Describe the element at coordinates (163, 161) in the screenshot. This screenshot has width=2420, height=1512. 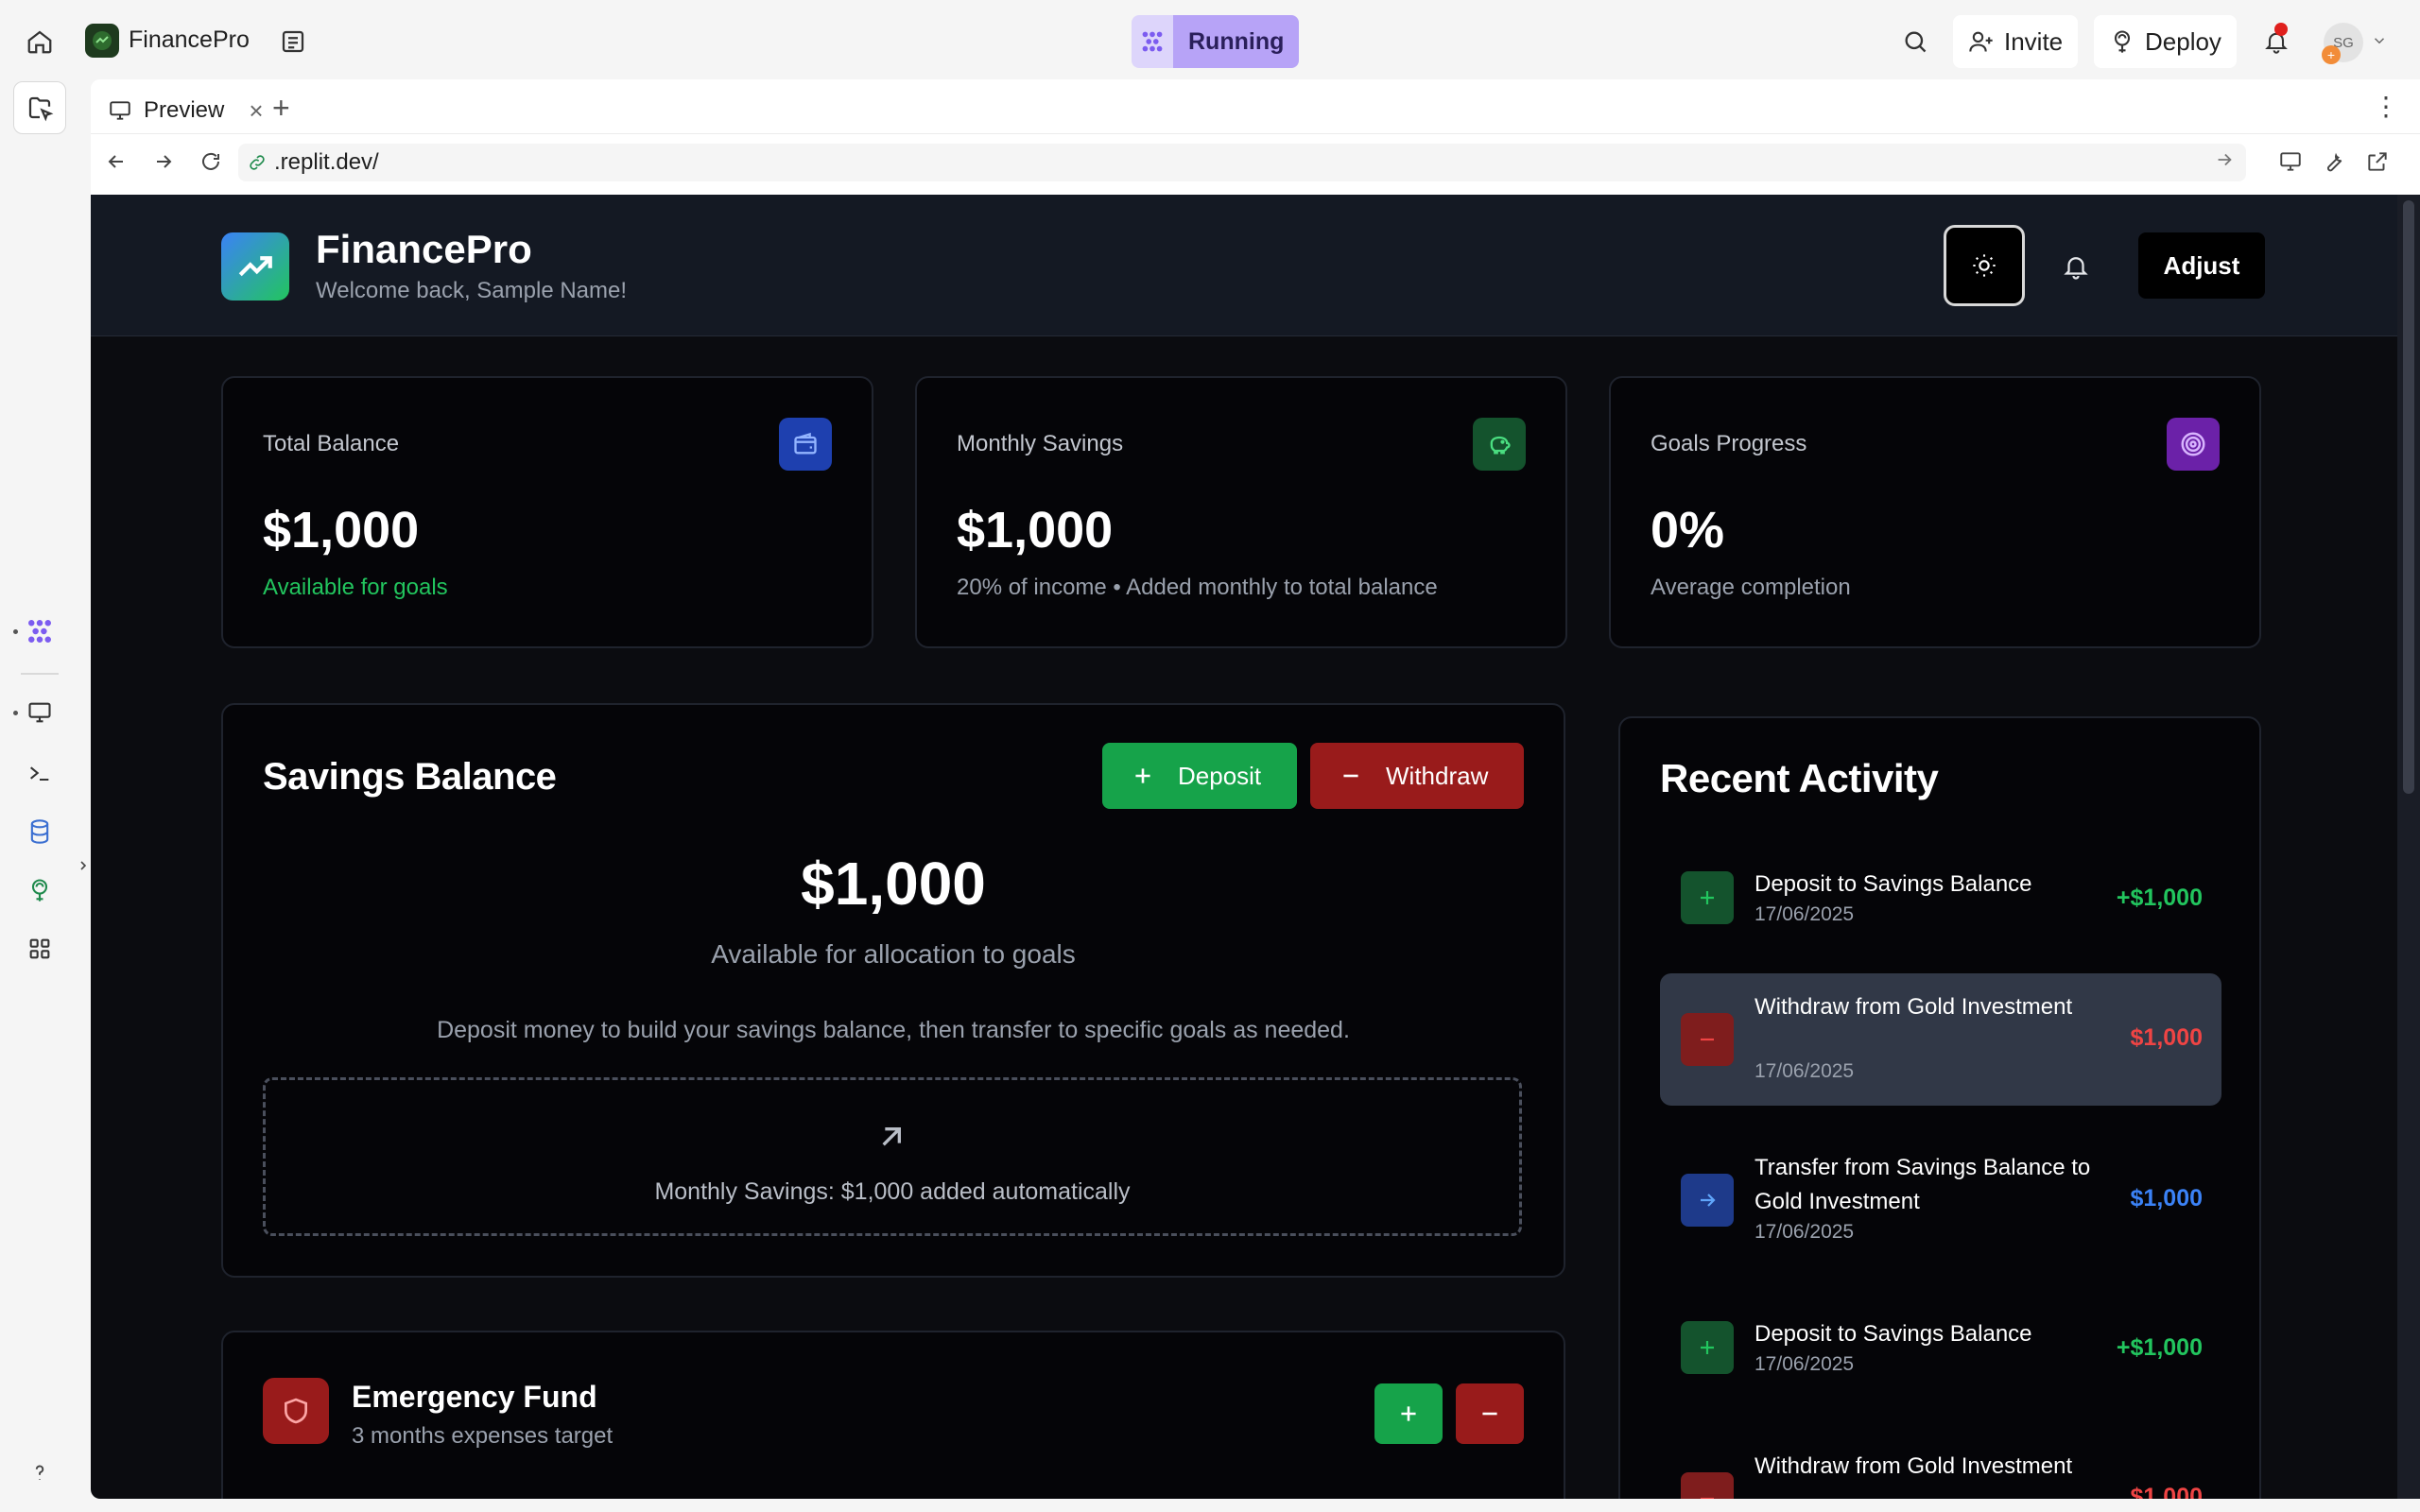
I see `forward-arrow-icon` at that location.